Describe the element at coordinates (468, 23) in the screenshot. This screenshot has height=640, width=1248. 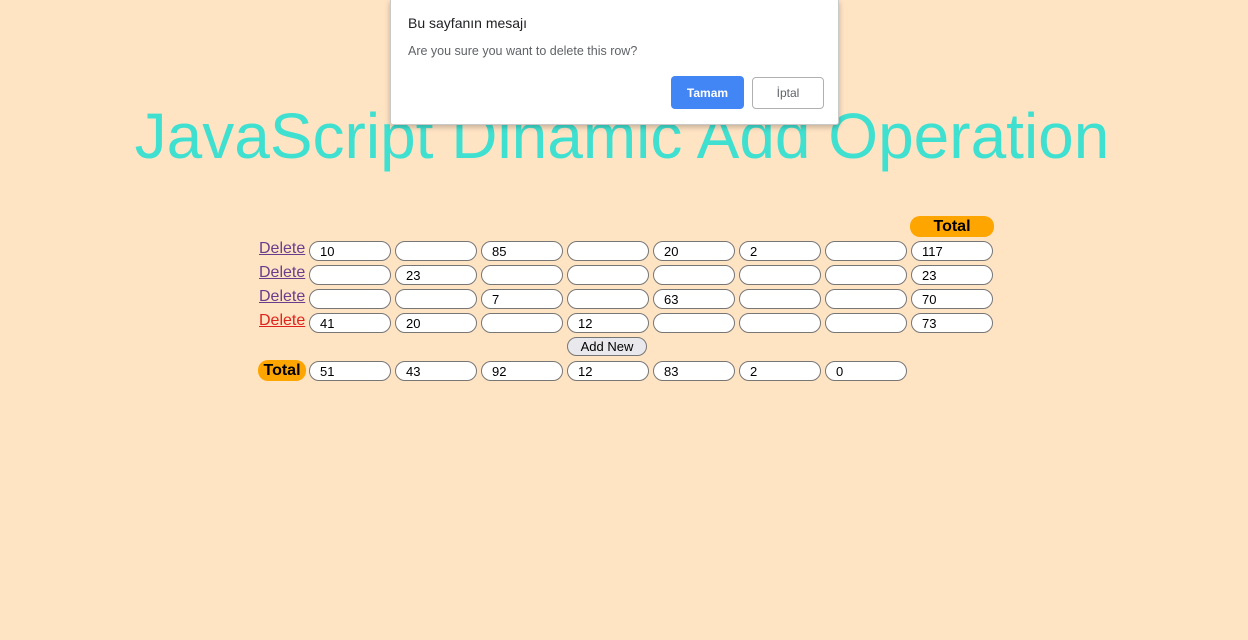
I see `dialog-title: Bu sayfanın mesajı` at that location.